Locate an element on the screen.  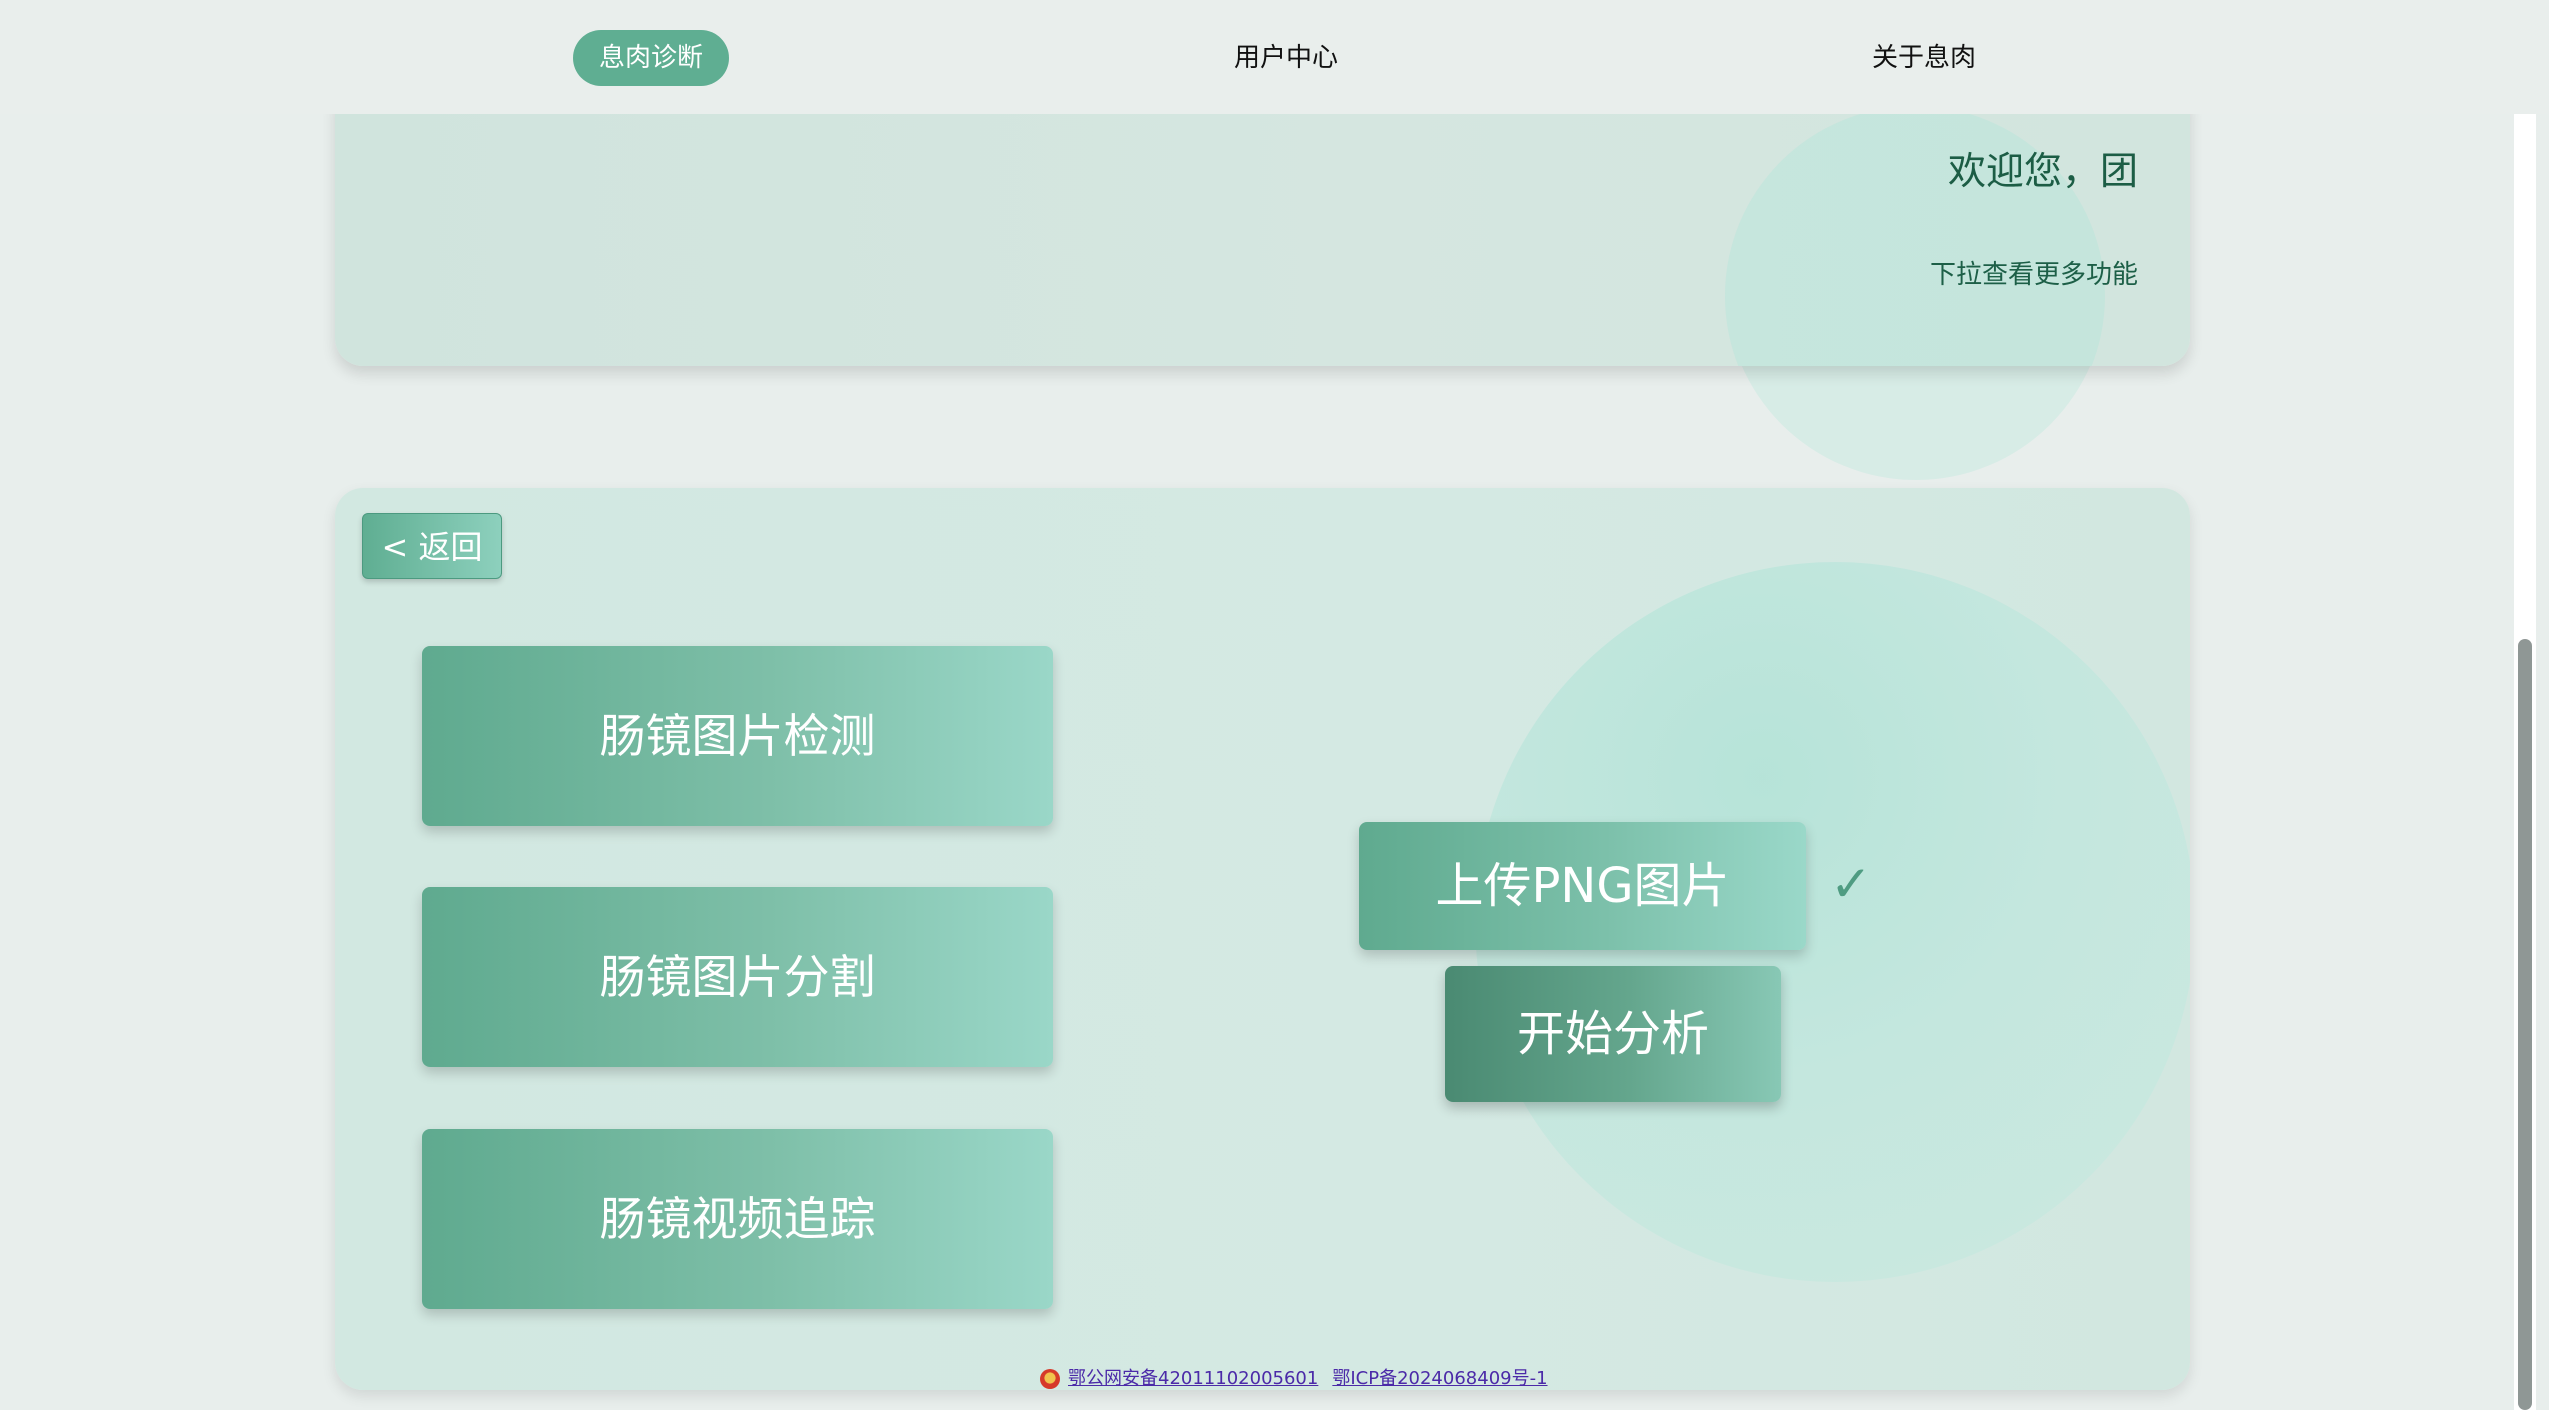
nav-item-user-center: 用户中心 is located at coordinates (1286, 58).